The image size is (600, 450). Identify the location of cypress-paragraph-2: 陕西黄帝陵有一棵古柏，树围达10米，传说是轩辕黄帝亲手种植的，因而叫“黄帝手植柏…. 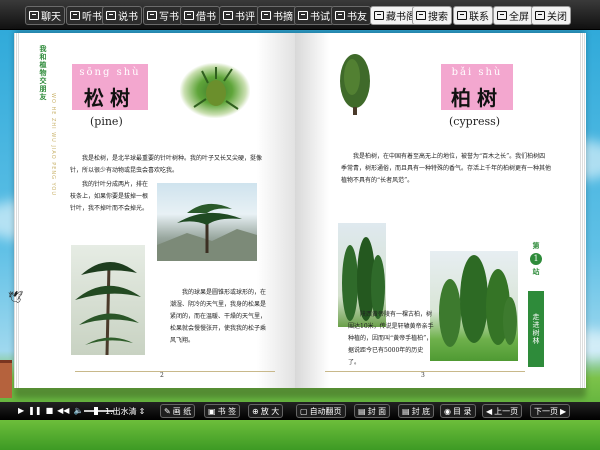
(391, 338).